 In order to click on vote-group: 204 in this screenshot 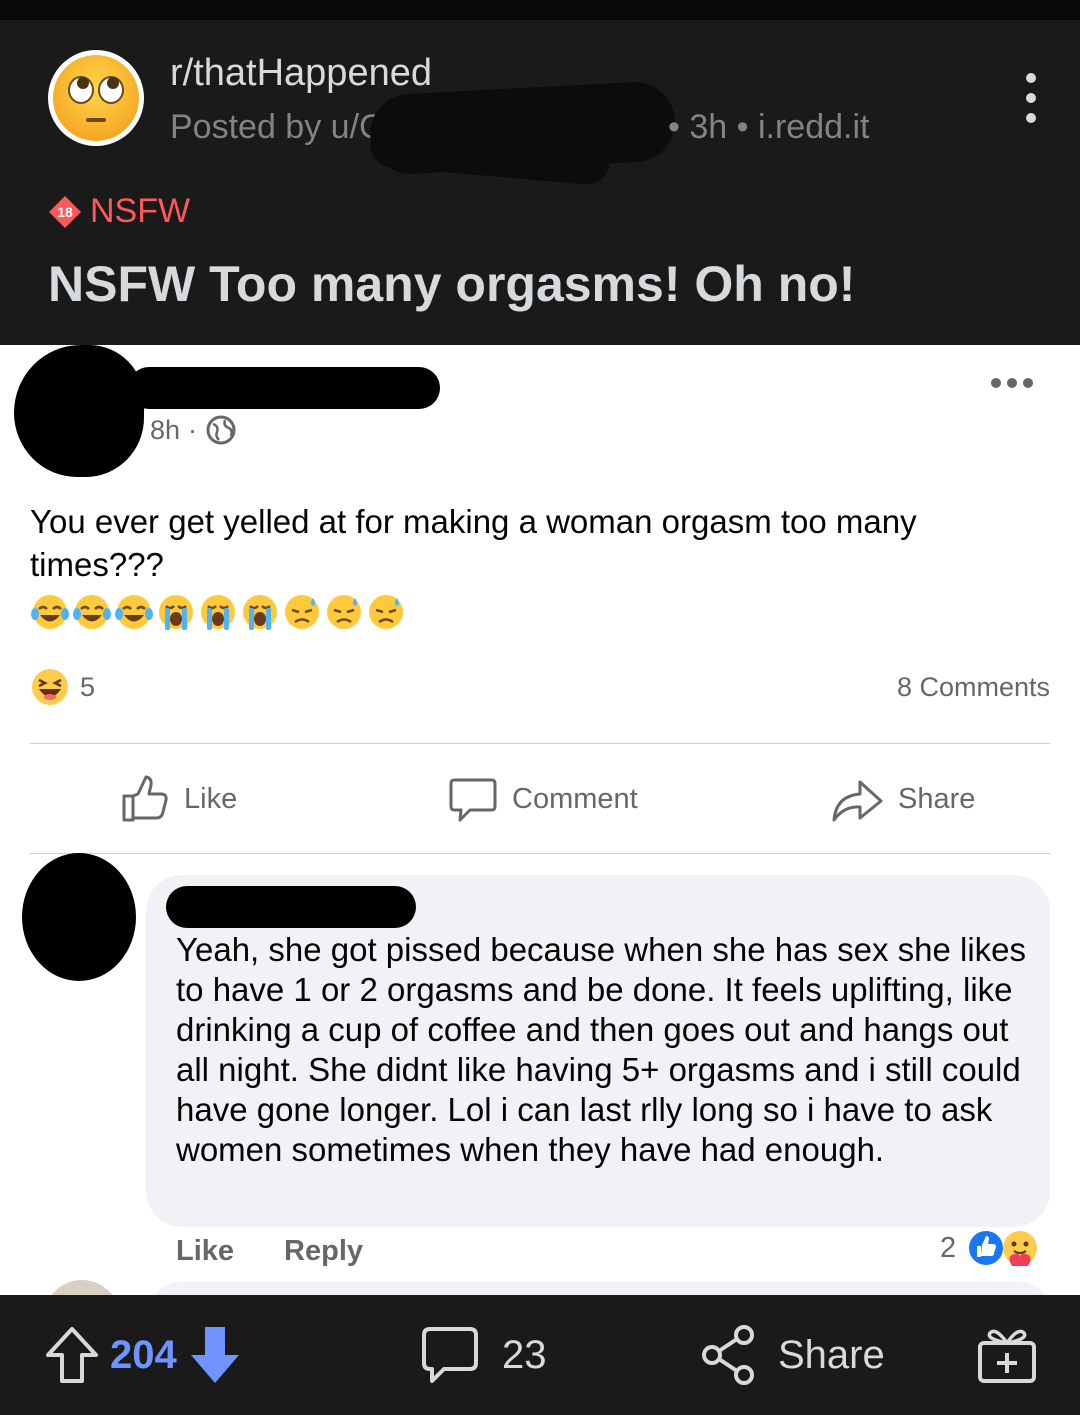, I will do `click(143, 1355)`.